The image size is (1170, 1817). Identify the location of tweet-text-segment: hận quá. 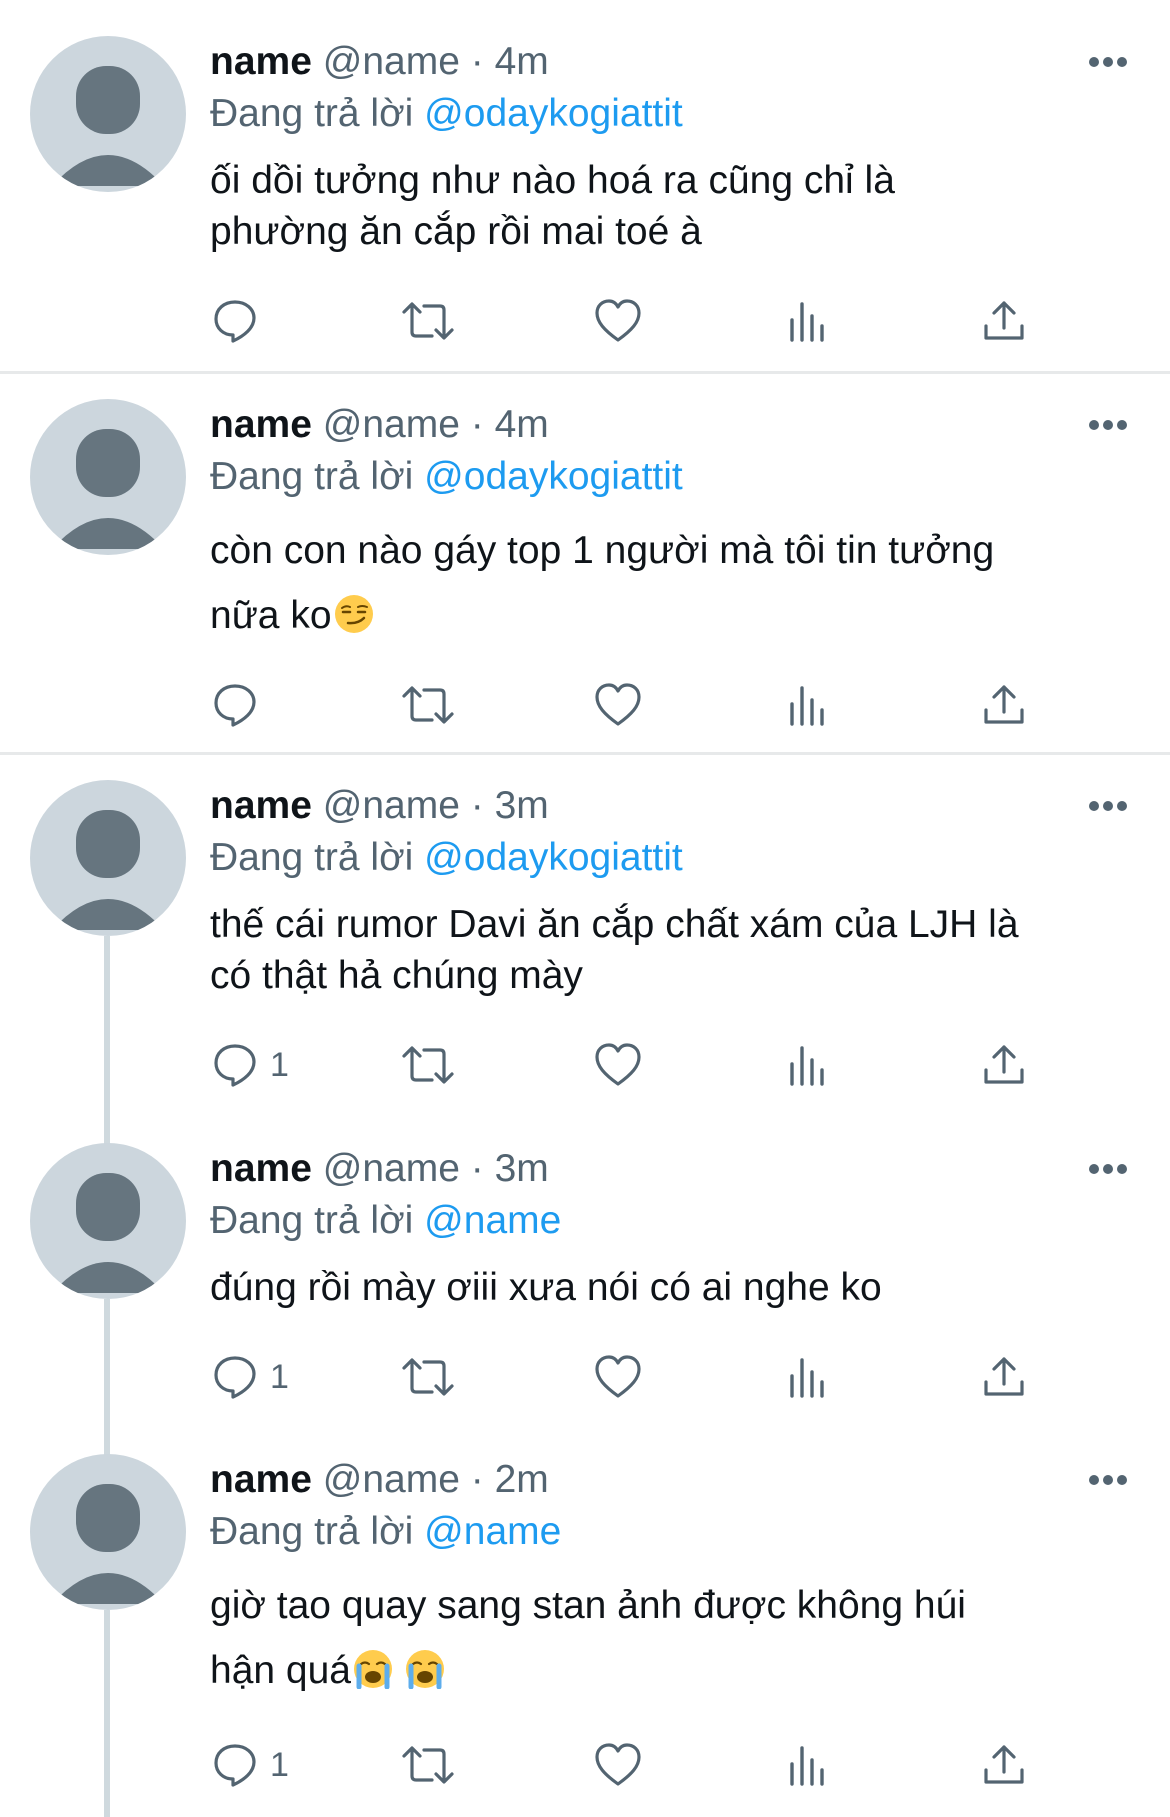
(280, 1670).